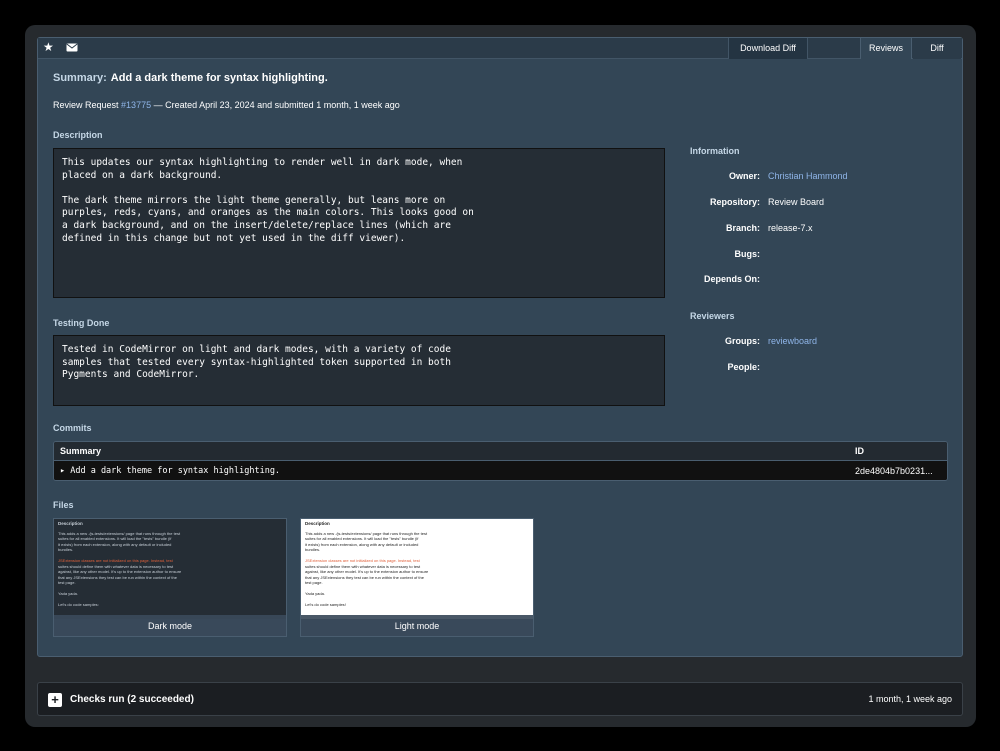 The height and width of the screenshot is (751, 1000). What do you see at coordinates (72, 428) in the screenshot?
I see `commits-heading: Commits` at bounding box center [72, 428].